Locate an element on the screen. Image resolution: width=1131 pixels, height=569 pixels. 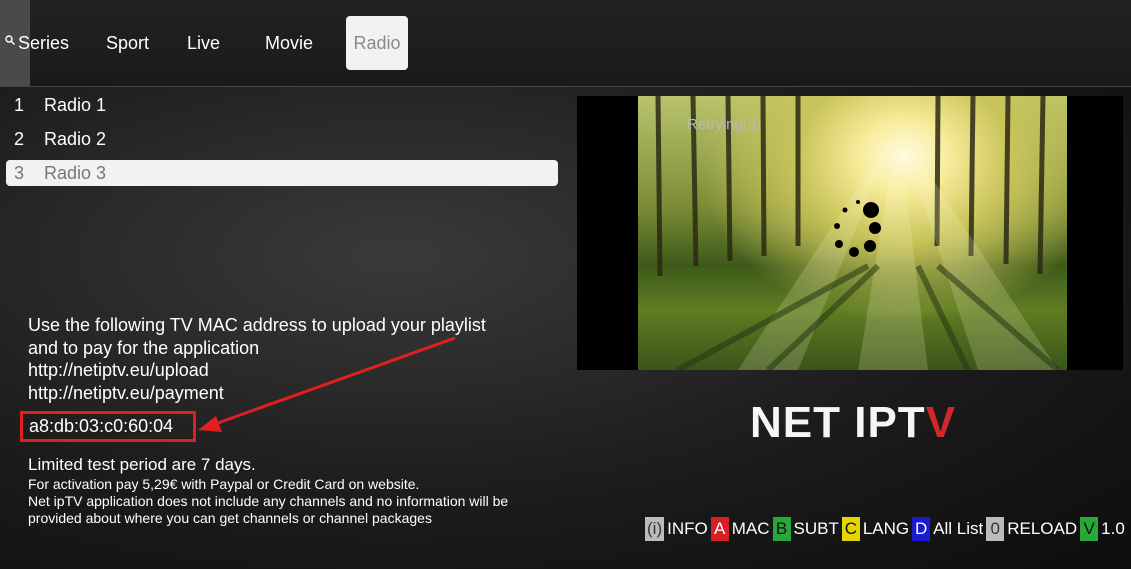
info-key: (i) is located at coordinates (655, 529).